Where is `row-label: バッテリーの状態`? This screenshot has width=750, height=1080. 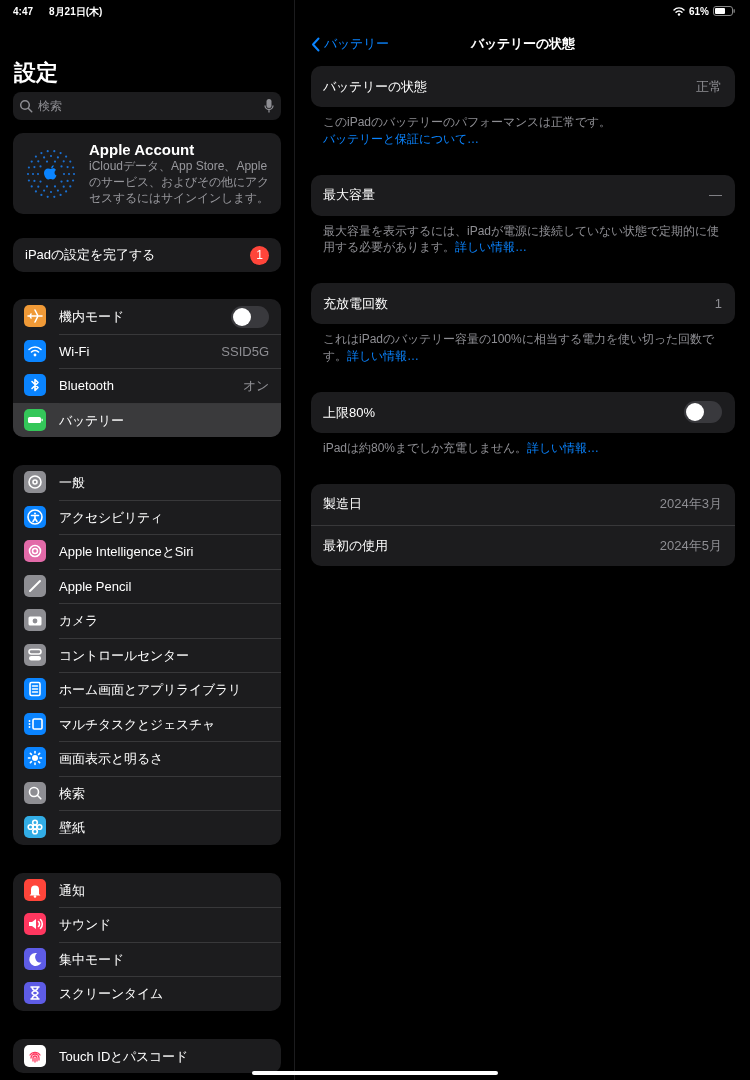
row-label: バッテリーの状態 is located at coordinates (375, 86).